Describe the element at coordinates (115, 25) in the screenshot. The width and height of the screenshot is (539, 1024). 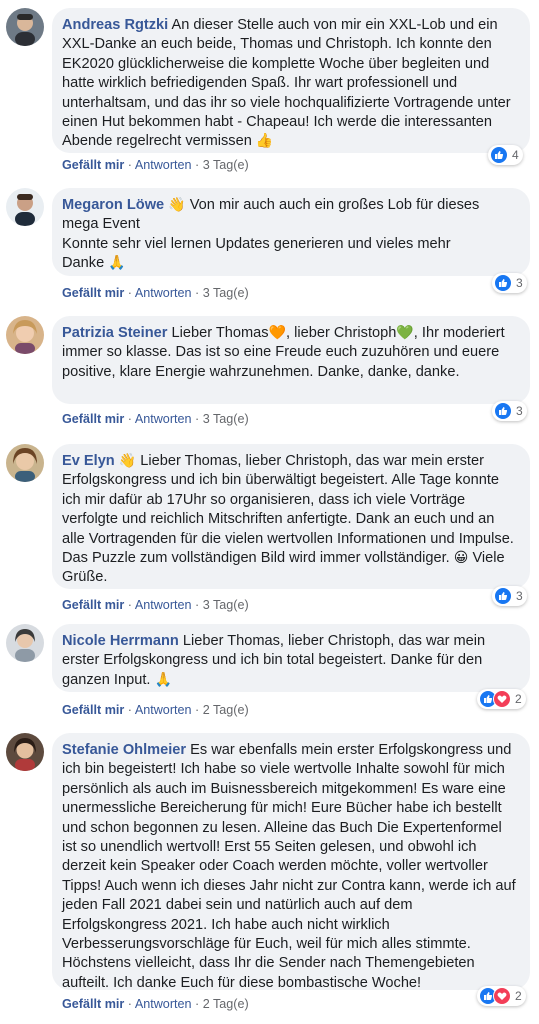
I see `comment-author: Andreas Rgtzki` at that location.